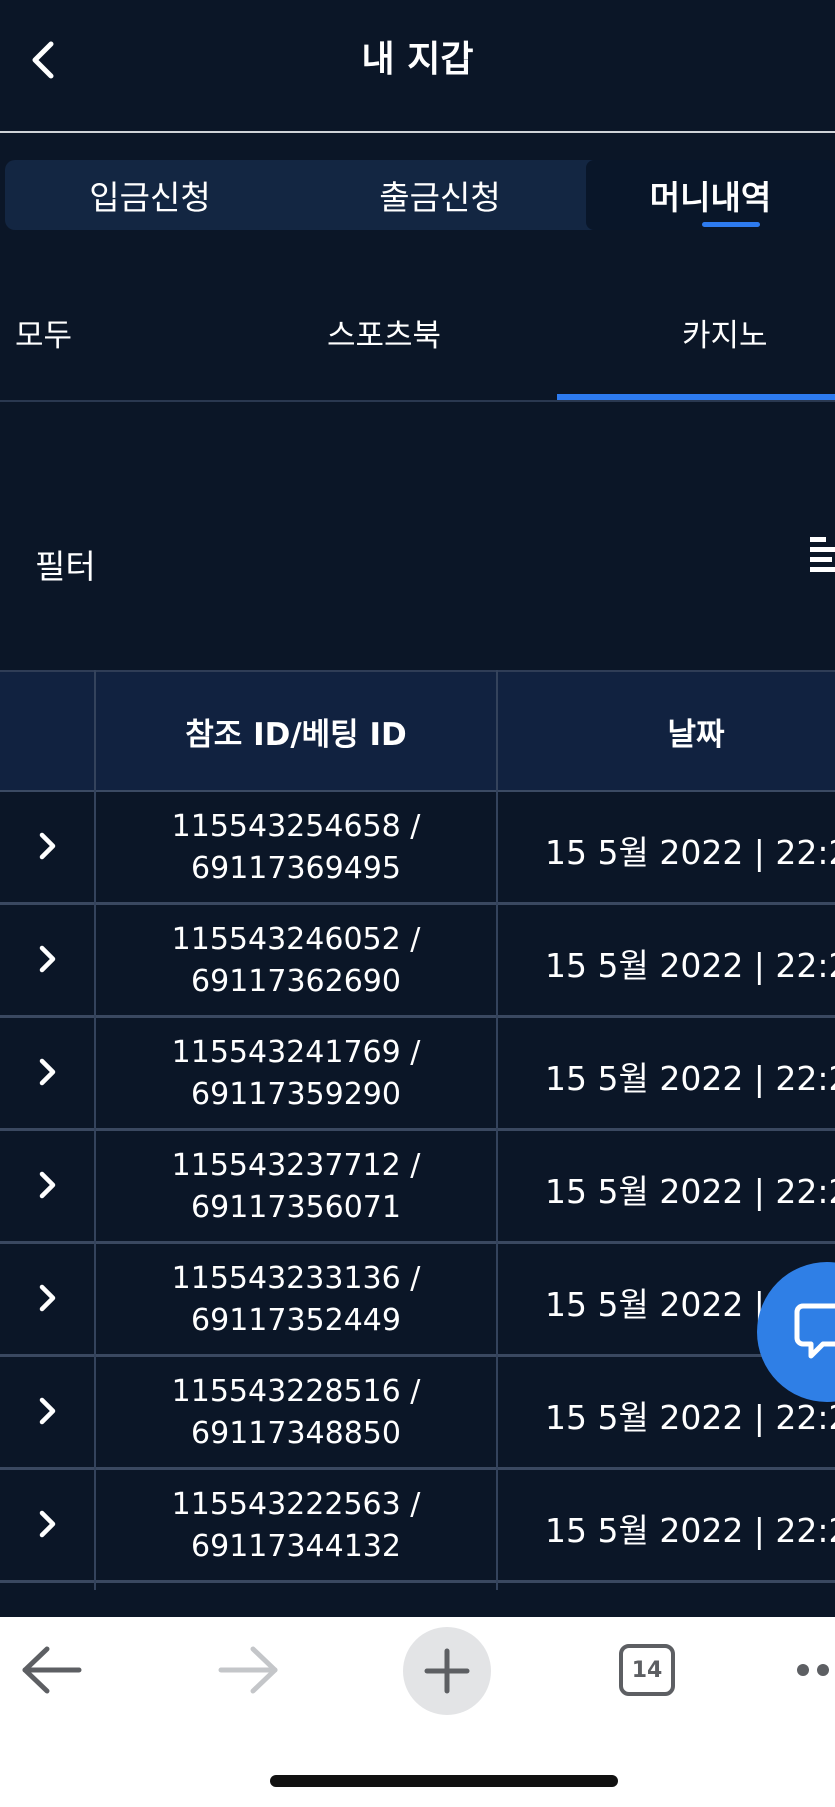 This screenshot has width=835, height=1807. What do you see at coordinates (296, 1278) in the screenshot?
I see `ref-id: 115543233136 /` at bounding box center [296, 1278].